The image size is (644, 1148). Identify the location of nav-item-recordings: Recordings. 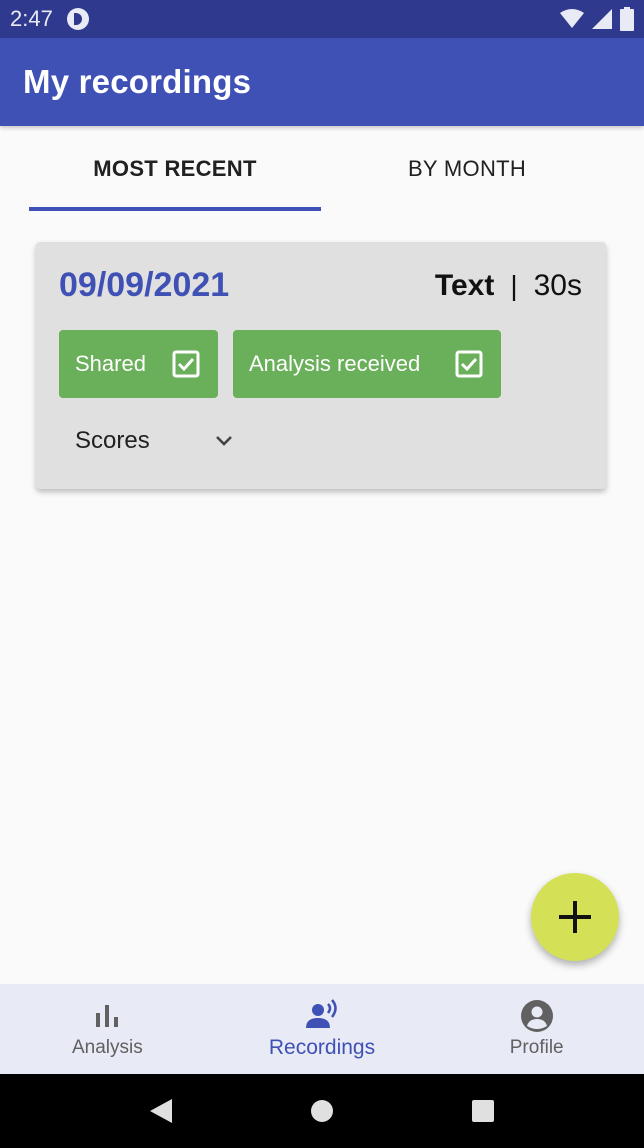
(322, 1029).